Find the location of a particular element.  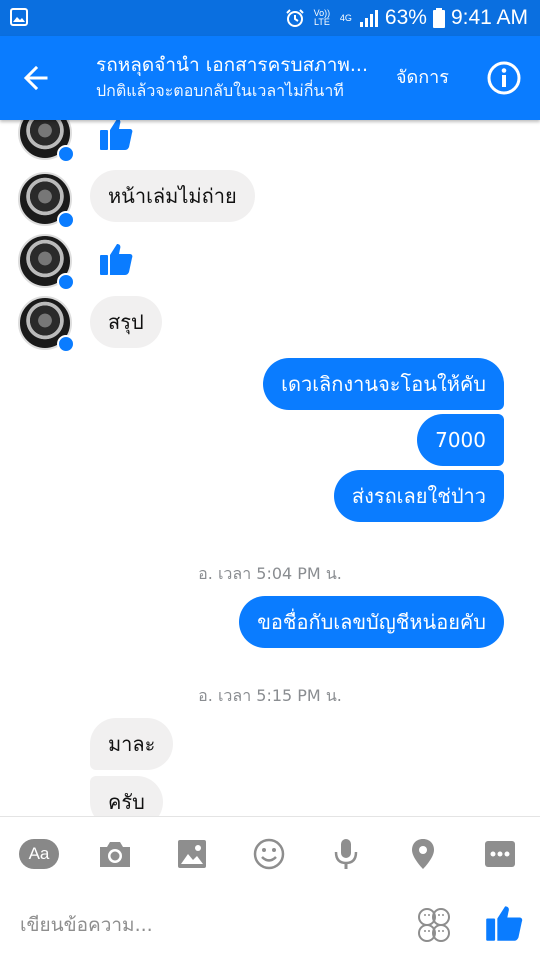

signal-icon is located at coordinates (368, 18).